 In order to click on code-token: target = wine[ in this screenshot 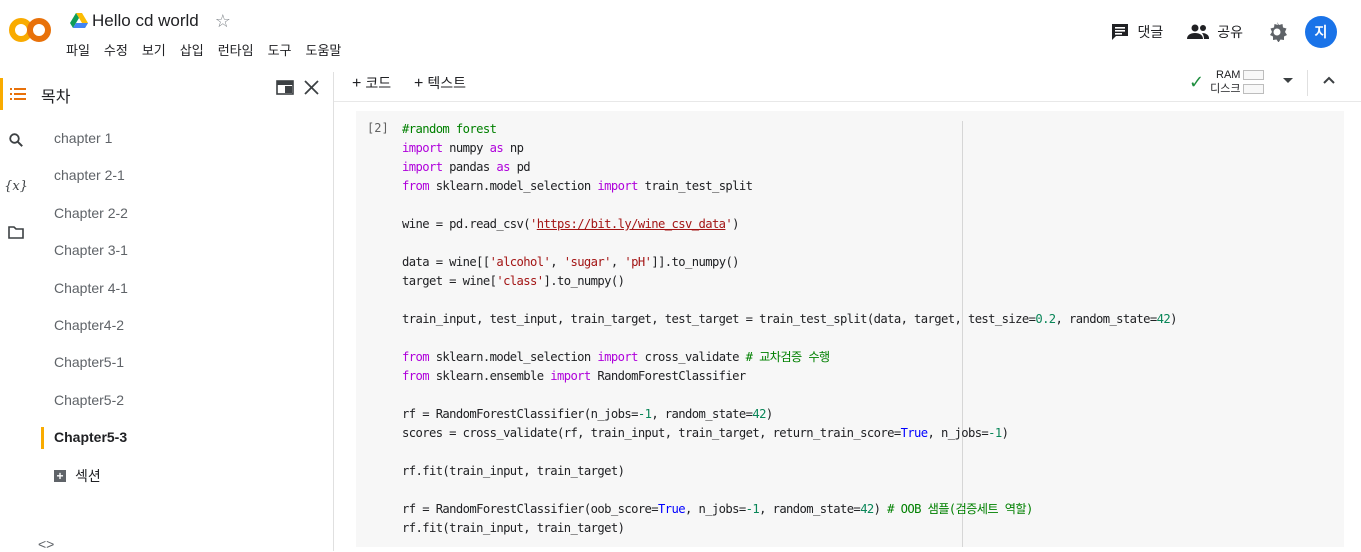, I will do `click(449, 281)`.